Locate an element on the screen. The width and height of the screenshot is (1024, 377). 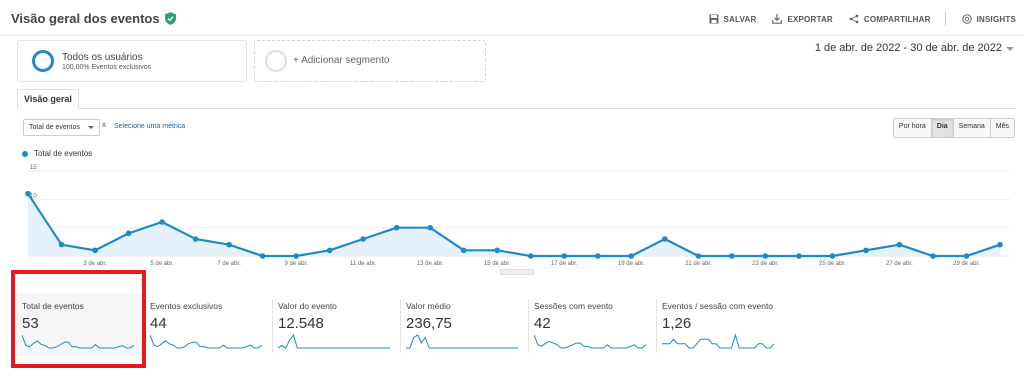
x-tick-label: 27 de abr. is located at coordinates (899, 264).